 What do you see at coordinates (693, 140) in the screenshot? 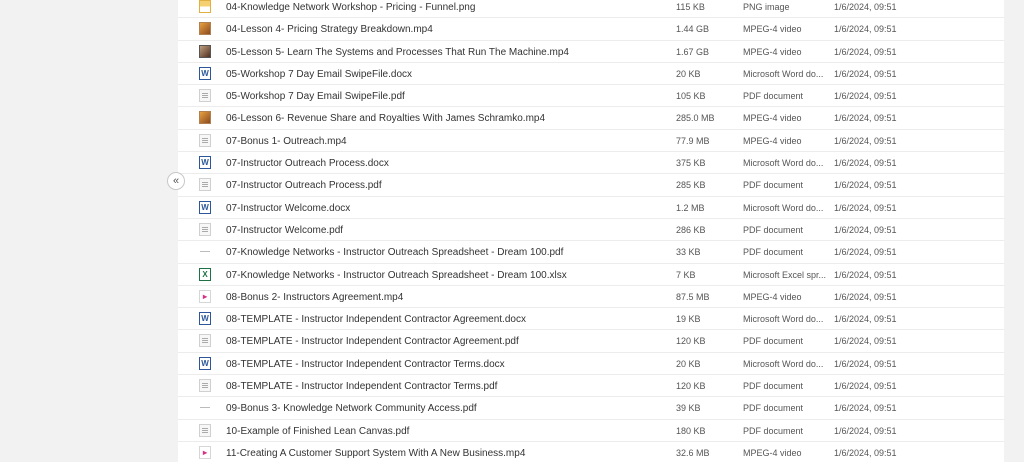
I see `file-size: 77.9 MB` at bounding box center [693, 140].